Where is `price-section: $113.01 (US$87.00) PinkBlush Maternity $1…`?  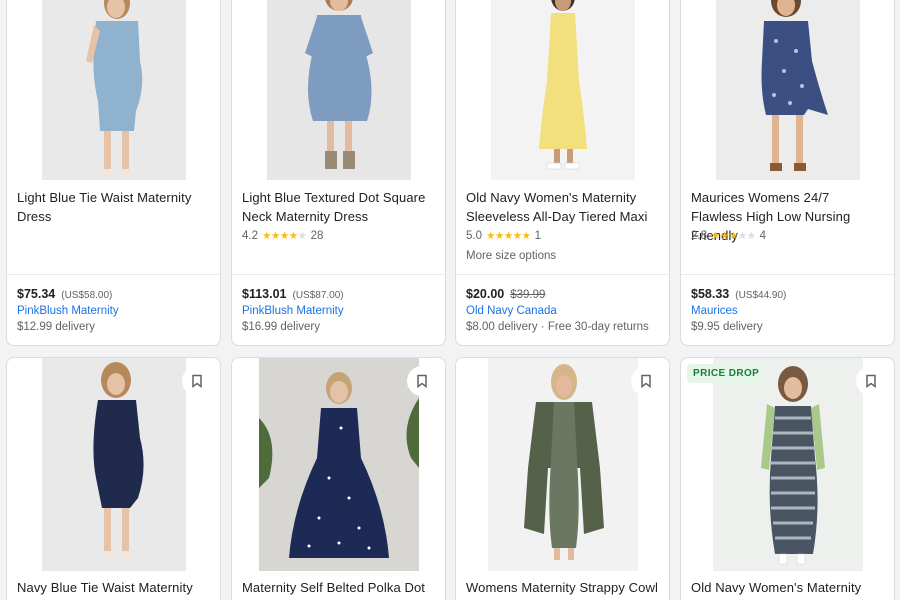 price-section: $113.01 (US$87.00) PinkBlush Maternity $1… is located at coordinates (340, 310).